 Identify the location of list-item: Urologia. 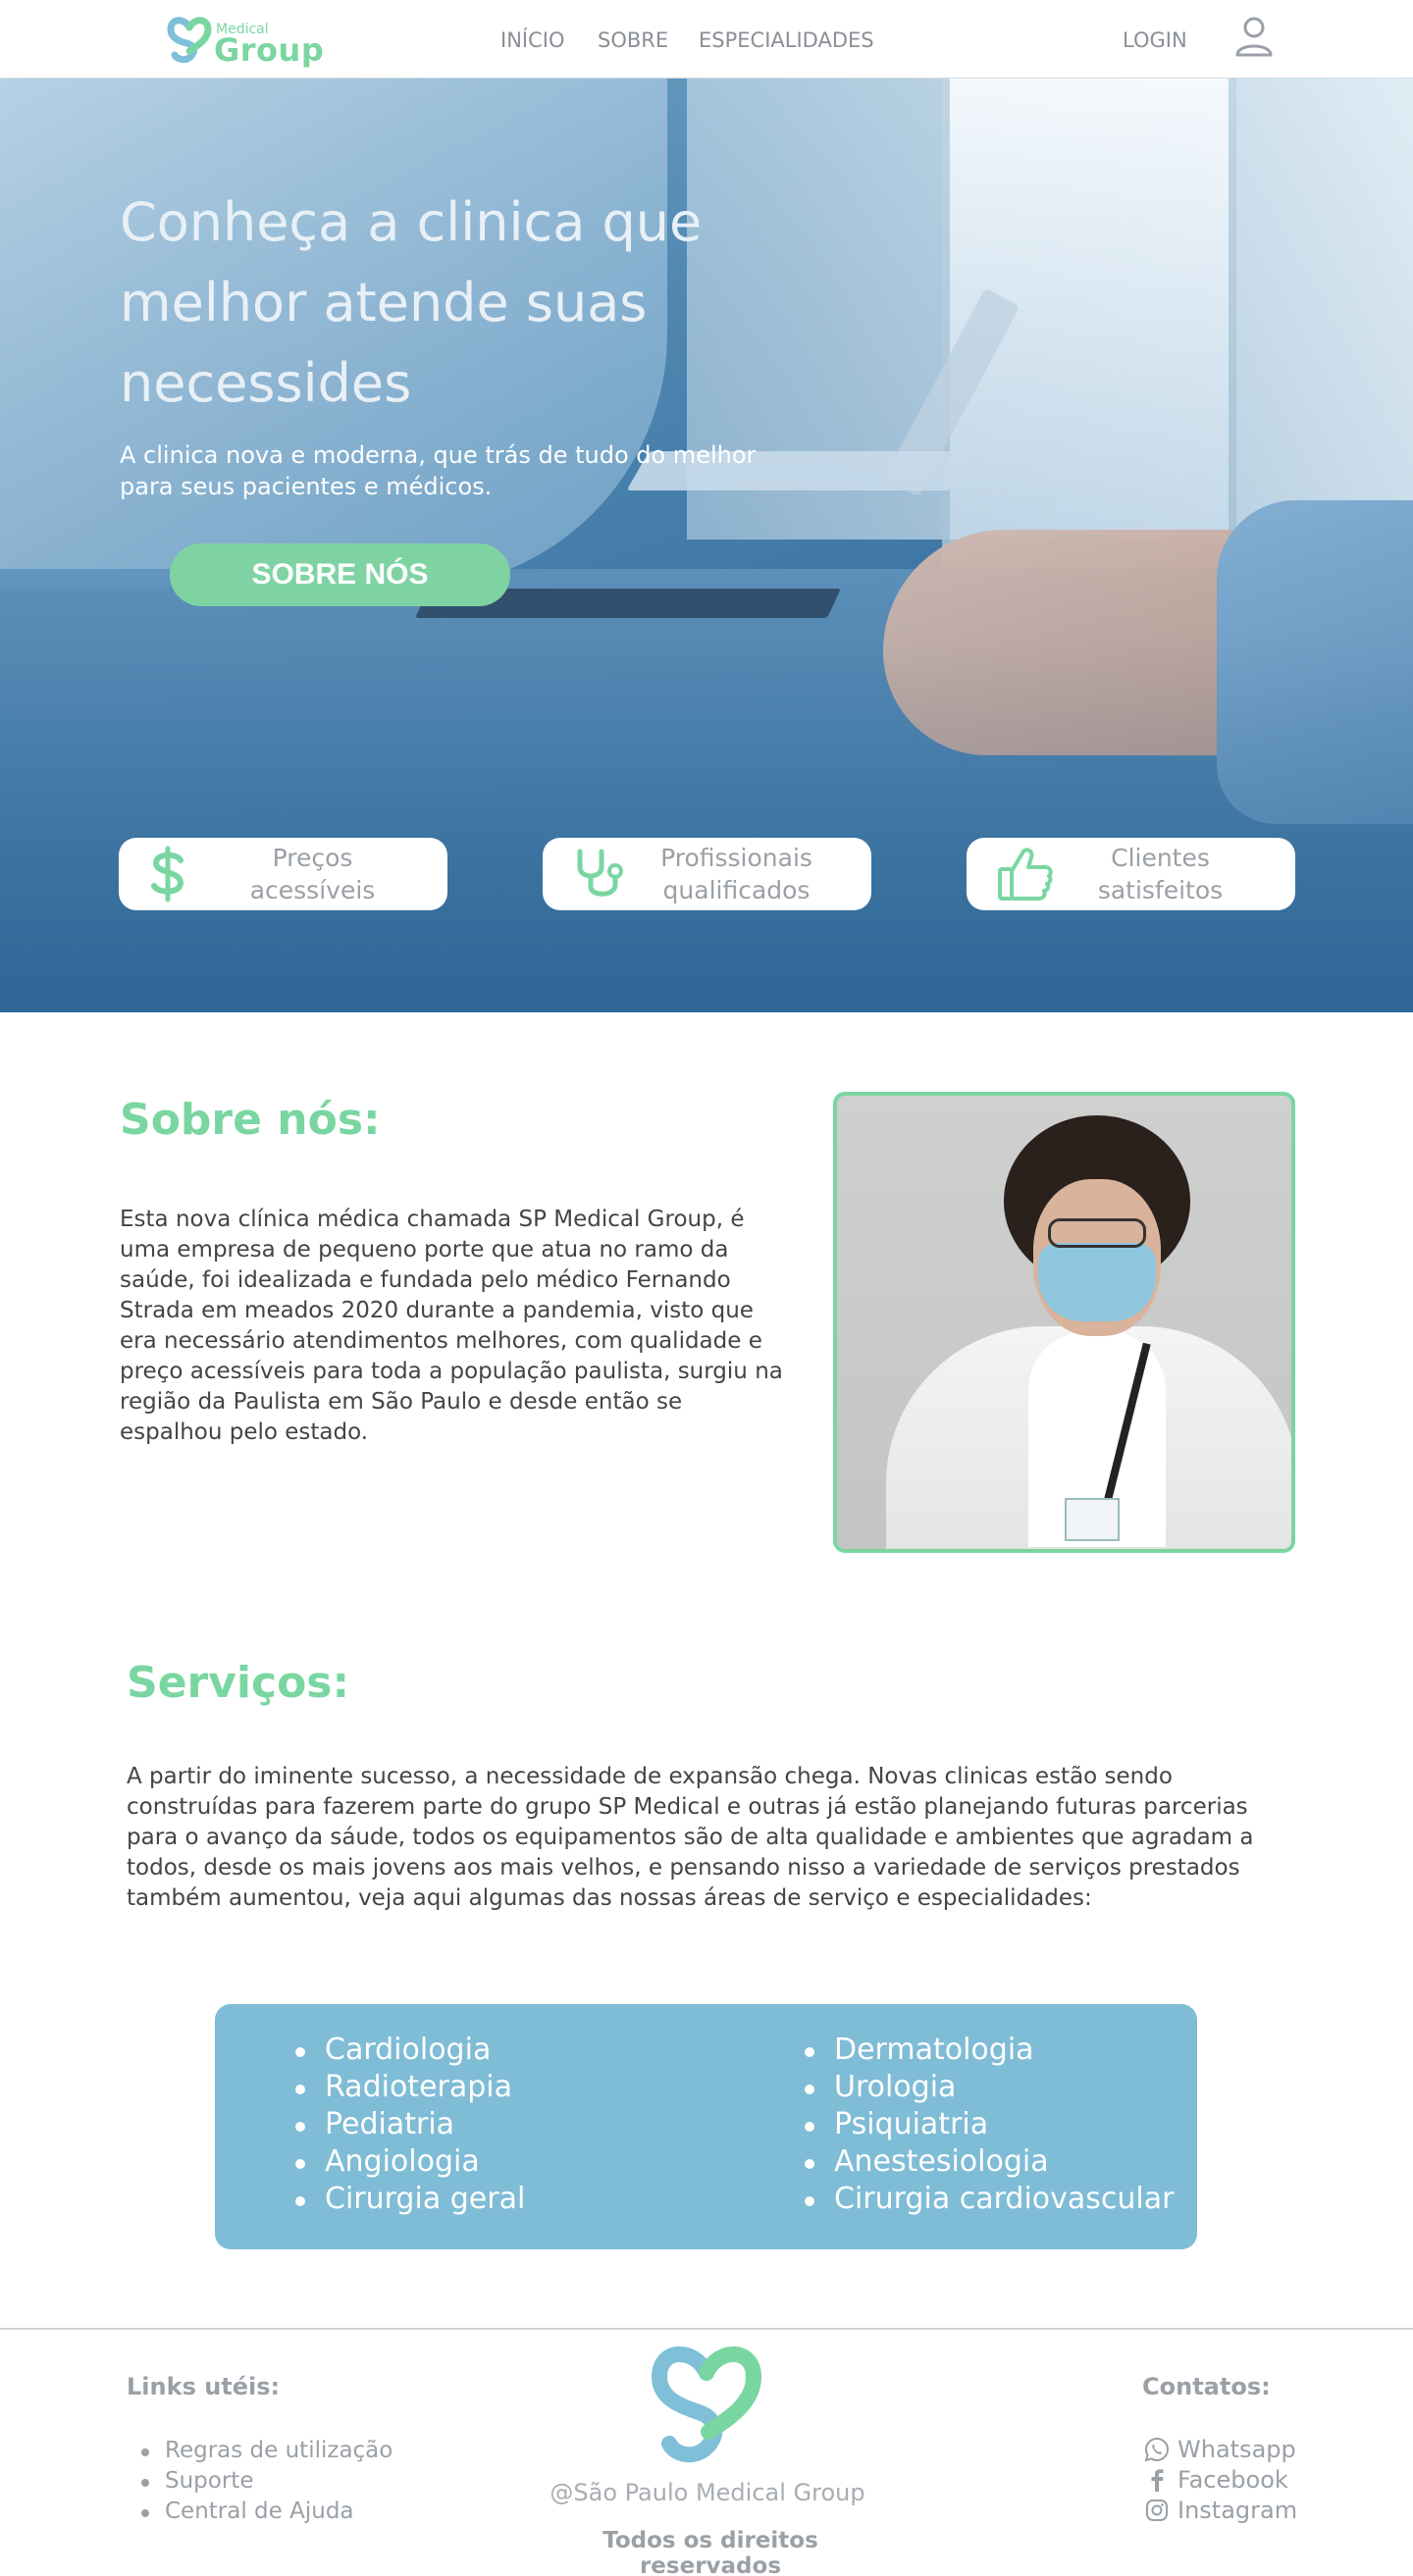
(987, 2087).